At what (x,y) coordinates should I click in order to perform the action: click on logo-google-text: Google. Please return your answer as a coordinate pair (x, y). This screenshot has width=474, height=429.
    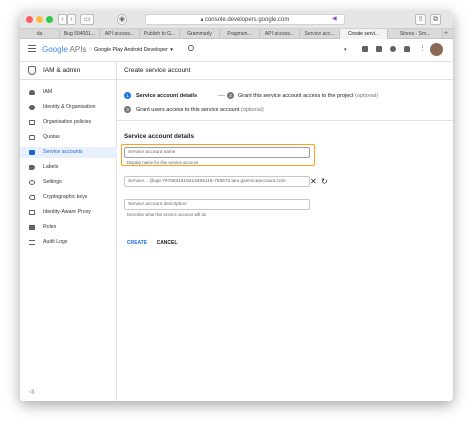
    Looking at the image, I should click on (55, 49).